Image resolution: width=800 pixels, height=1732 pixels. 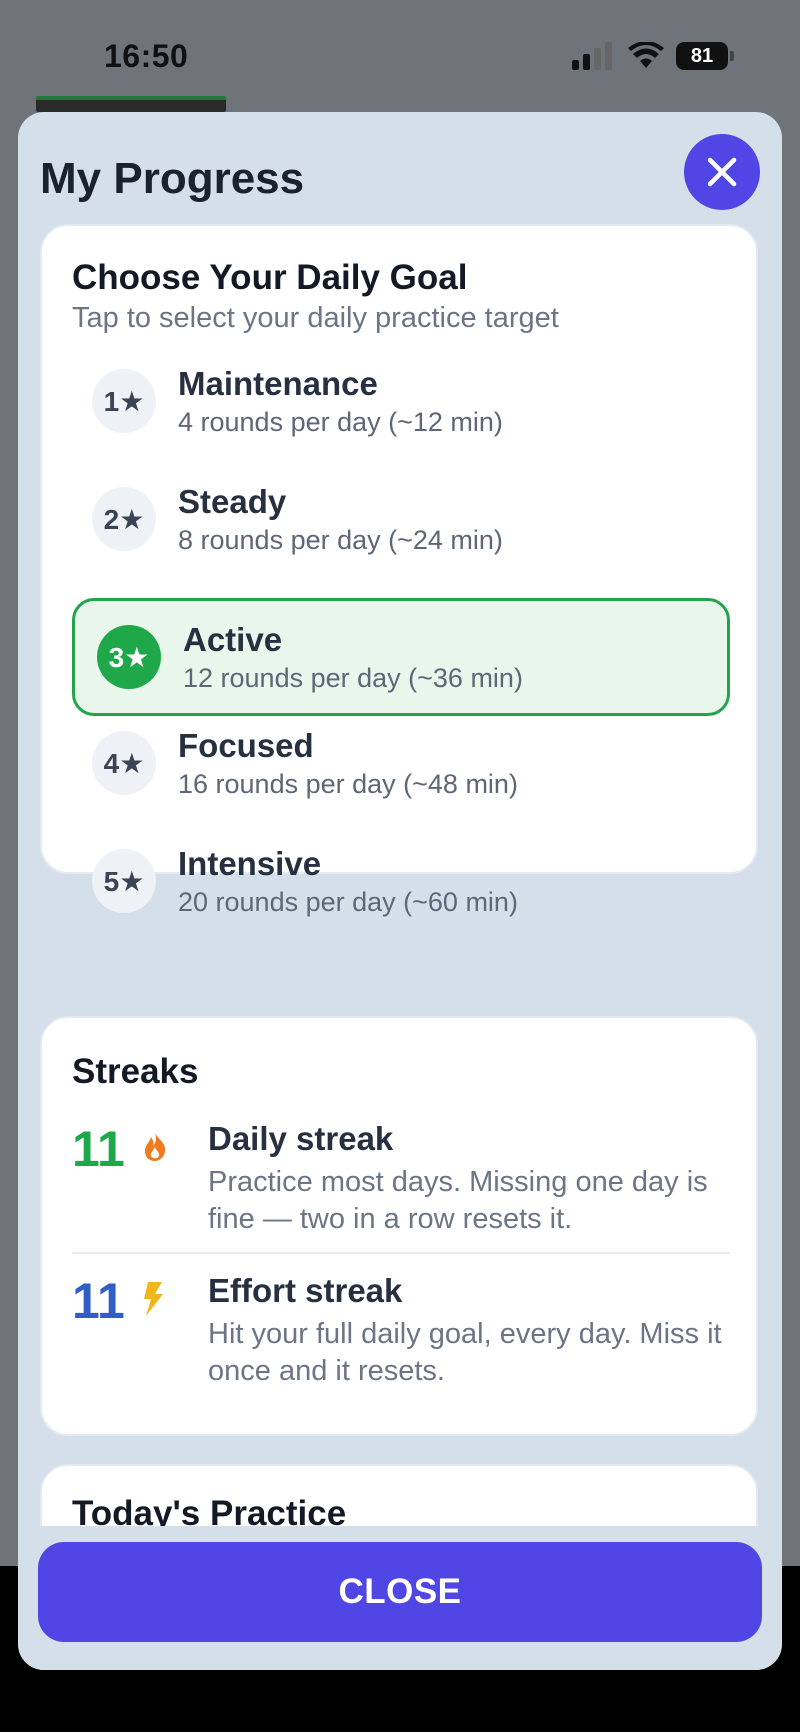 I want to click on goal-name: Steady, so click(x=232, y=501).